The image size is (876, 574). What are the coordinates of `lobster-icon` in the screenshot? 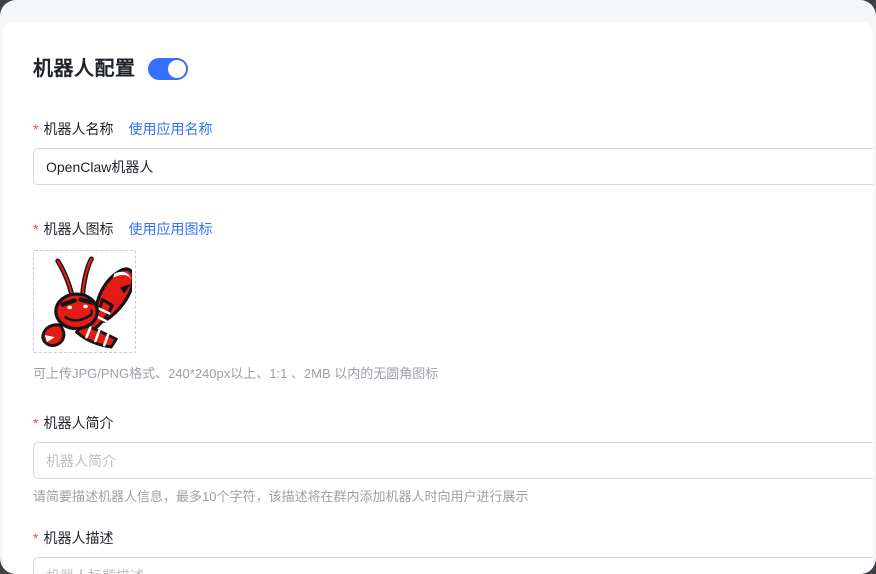 It's located at (84, 301).